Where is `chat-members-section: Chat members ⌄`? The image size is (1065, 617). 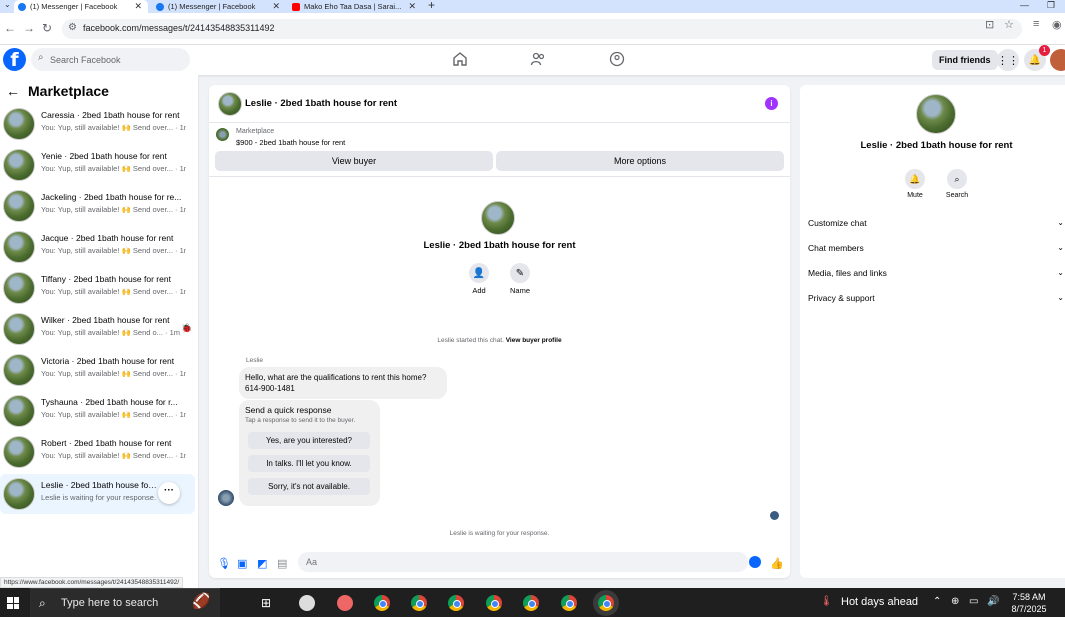
chat-members-section: Chat members ⌄ is located at coordinates (936, 248).